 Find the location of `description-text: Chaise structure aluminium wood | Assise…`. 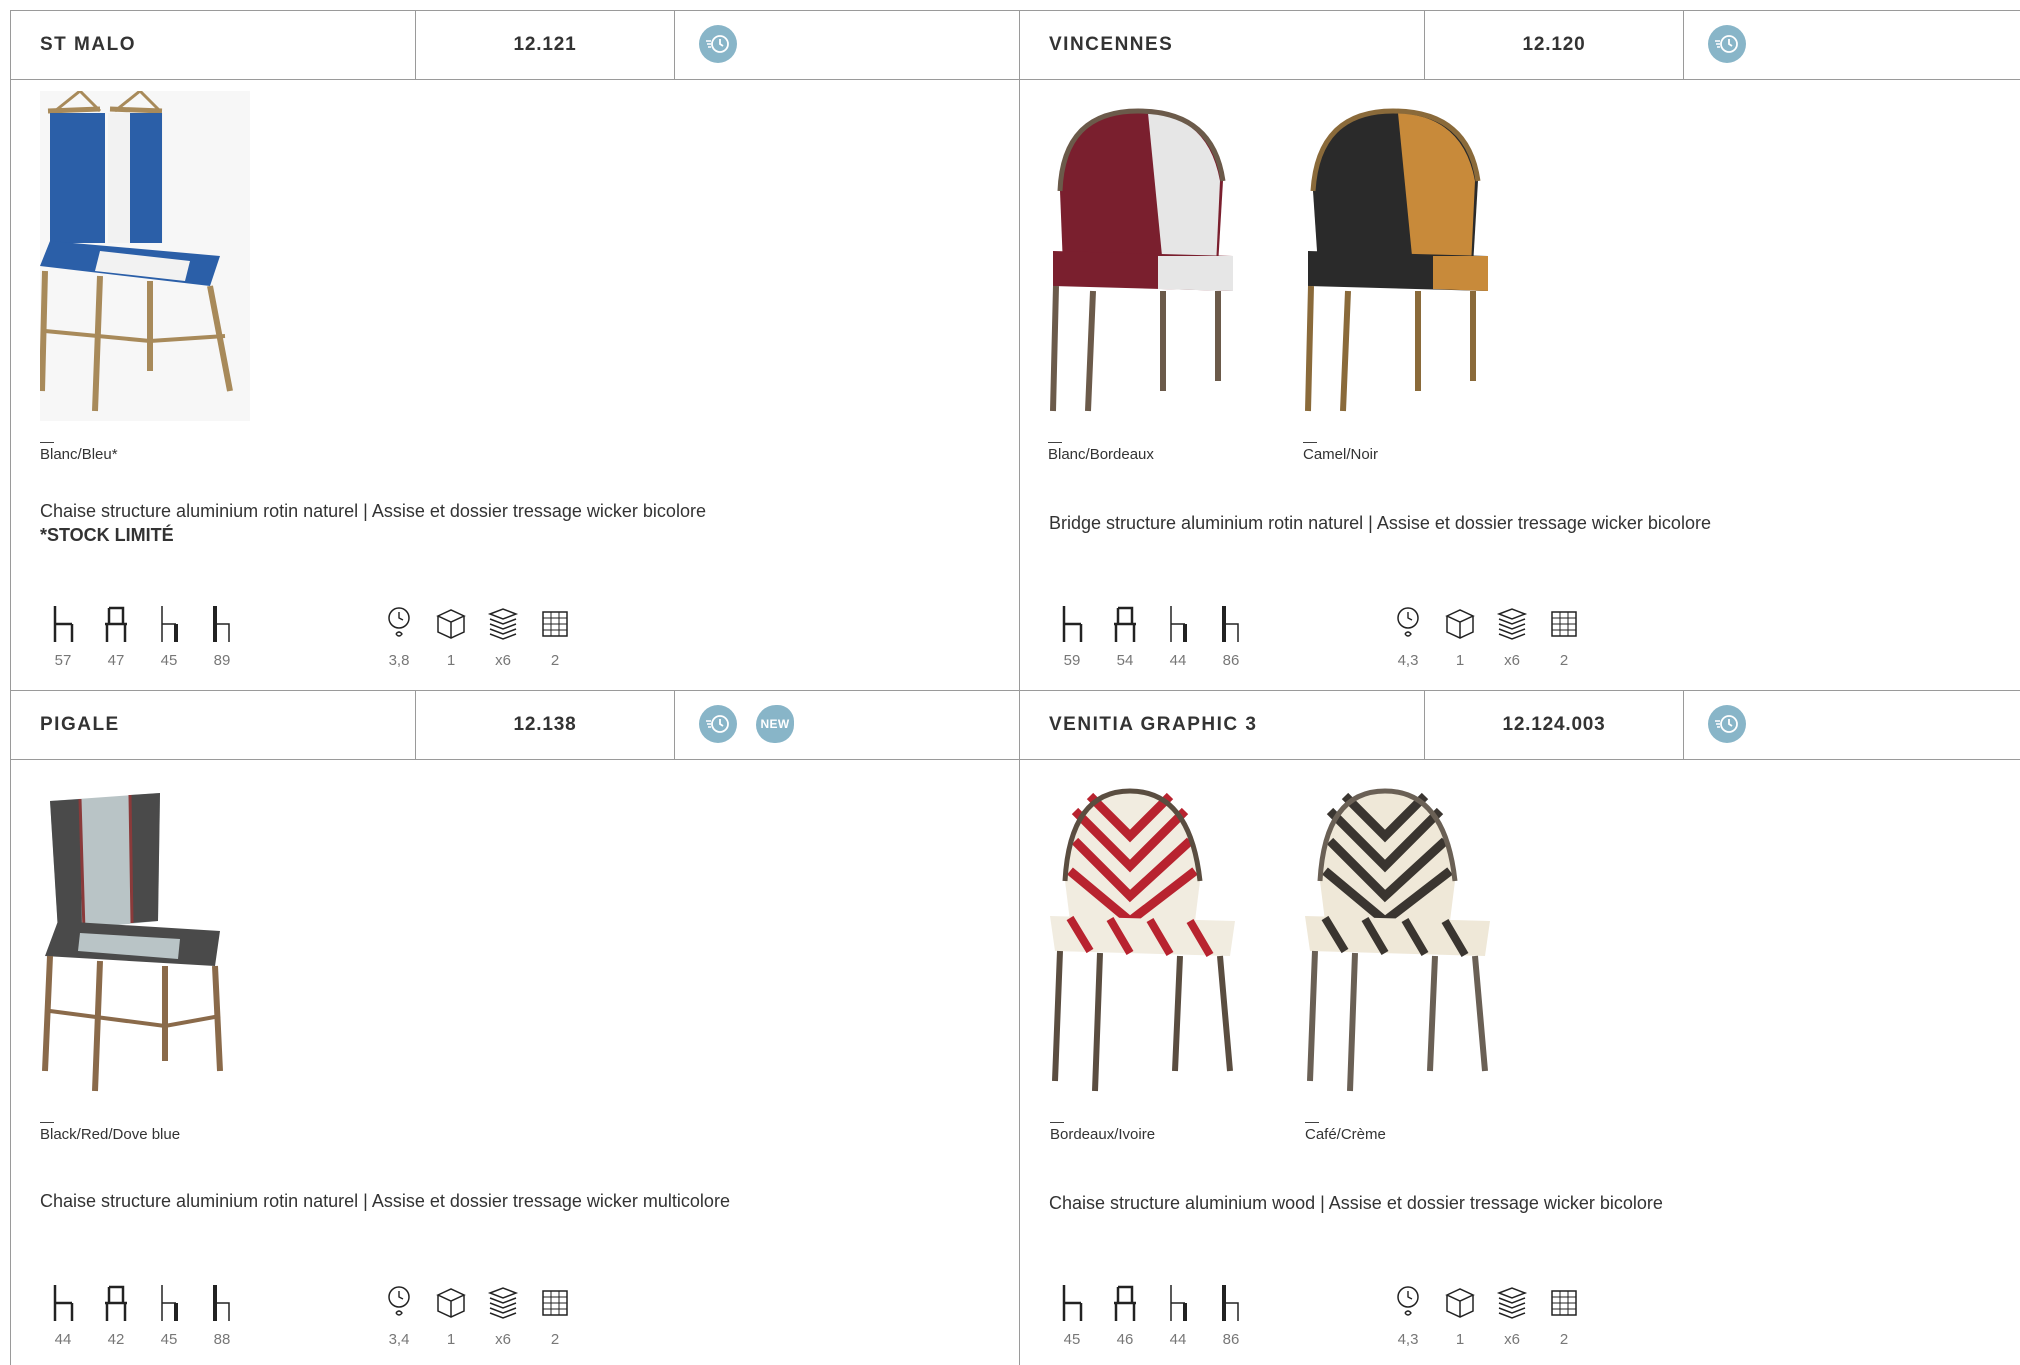

description-text: Chaise structure aluminium wood | Assise… is located at coordinates (1356, 1203).